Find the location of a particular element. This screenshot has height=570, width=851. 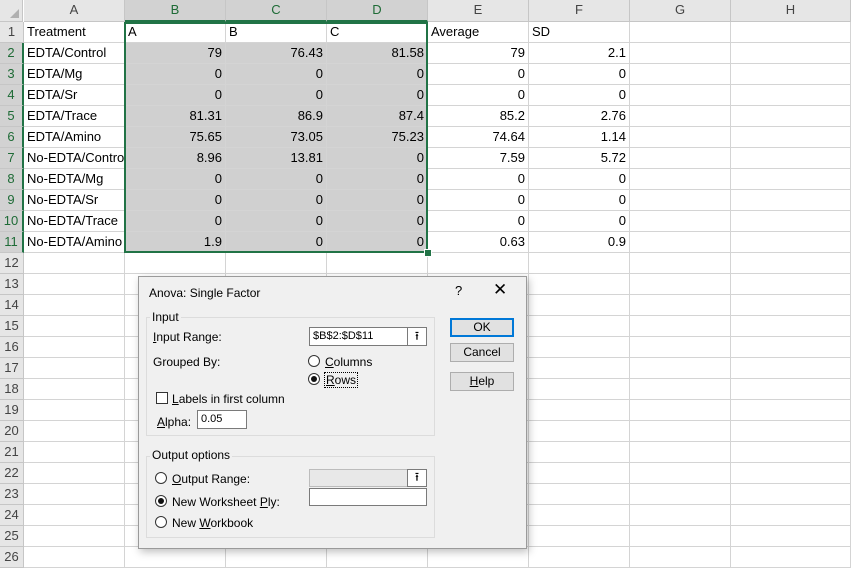

cell: 8.96 is located at coordinates (175, 158).